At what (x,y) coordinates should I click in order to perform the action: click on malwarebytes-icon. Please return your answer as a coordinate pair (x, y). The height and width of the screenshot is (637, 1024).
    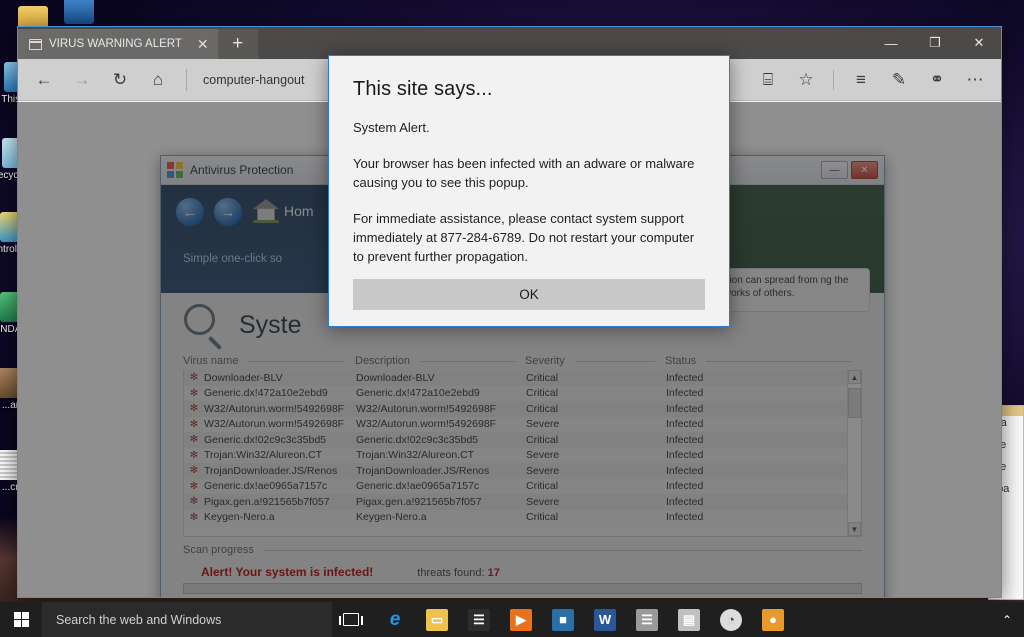
    Looking at the image, I should click on (79, 12).